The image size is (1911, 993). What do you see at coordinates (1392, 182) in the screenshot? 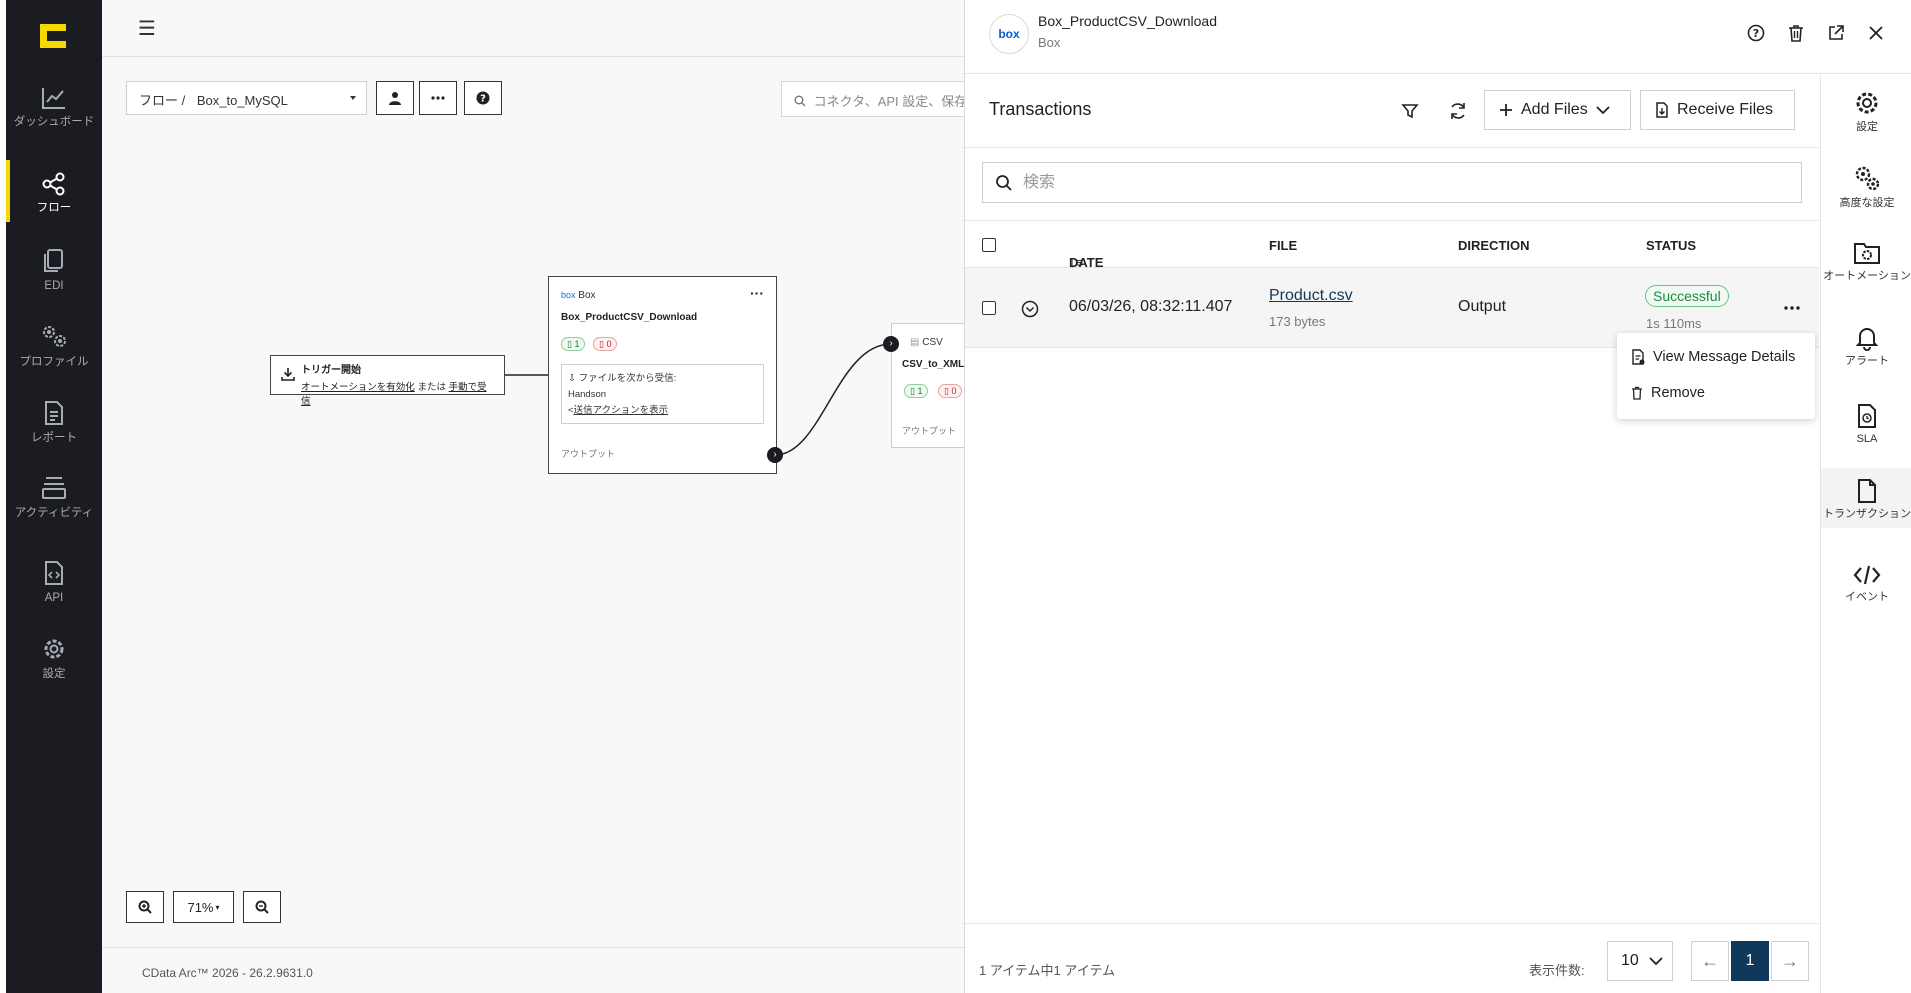
I see `transaction-search-input: 検索` at bounding box center [1392, 182].